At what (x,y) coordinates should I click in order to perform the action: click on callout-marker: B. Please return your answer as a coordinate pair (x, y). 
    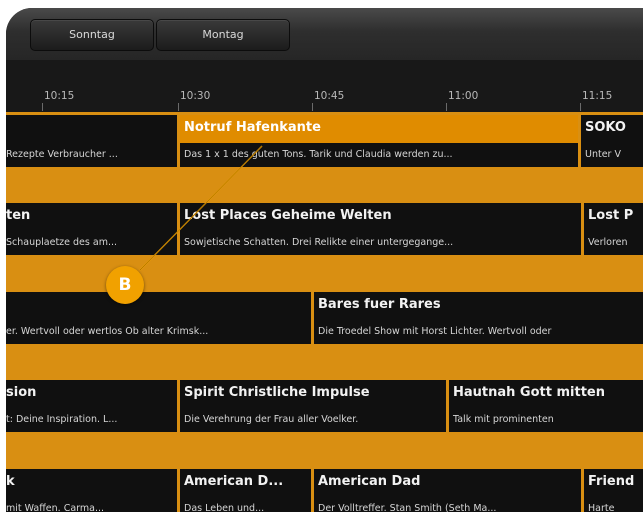
    Looking at the image, I should click on (125, 285).